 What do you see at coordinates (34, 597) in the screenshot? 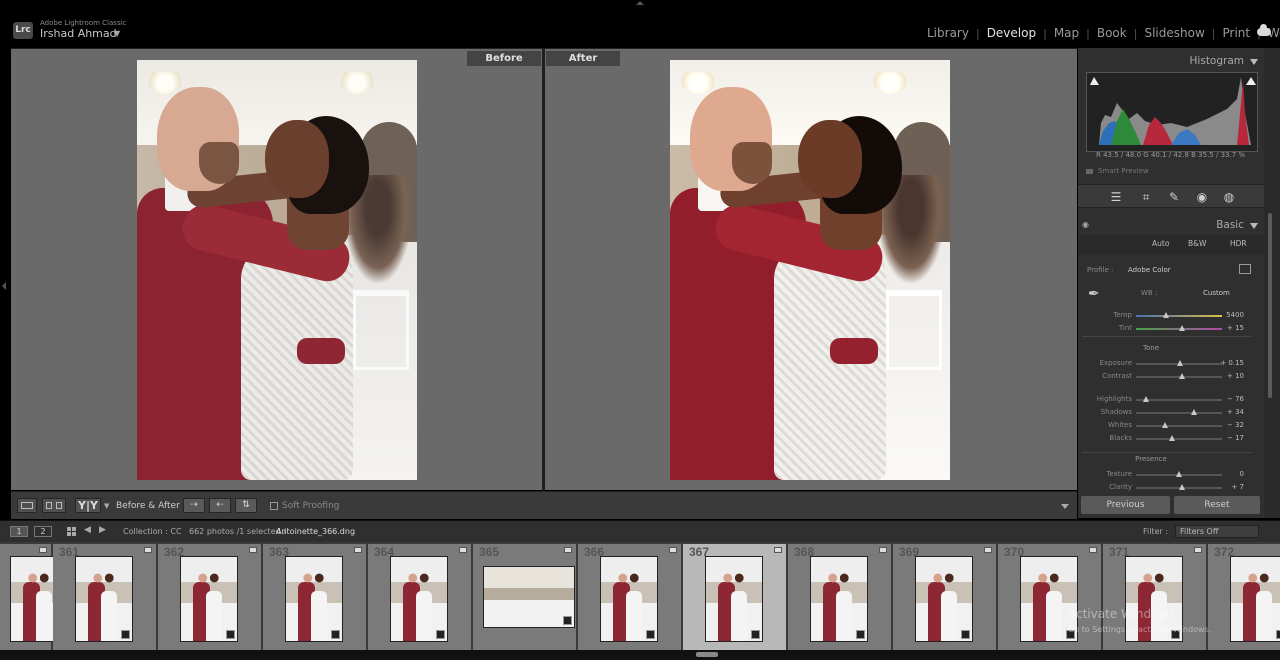
I see `filmstrip-cell` at bounding box center [34, 597].